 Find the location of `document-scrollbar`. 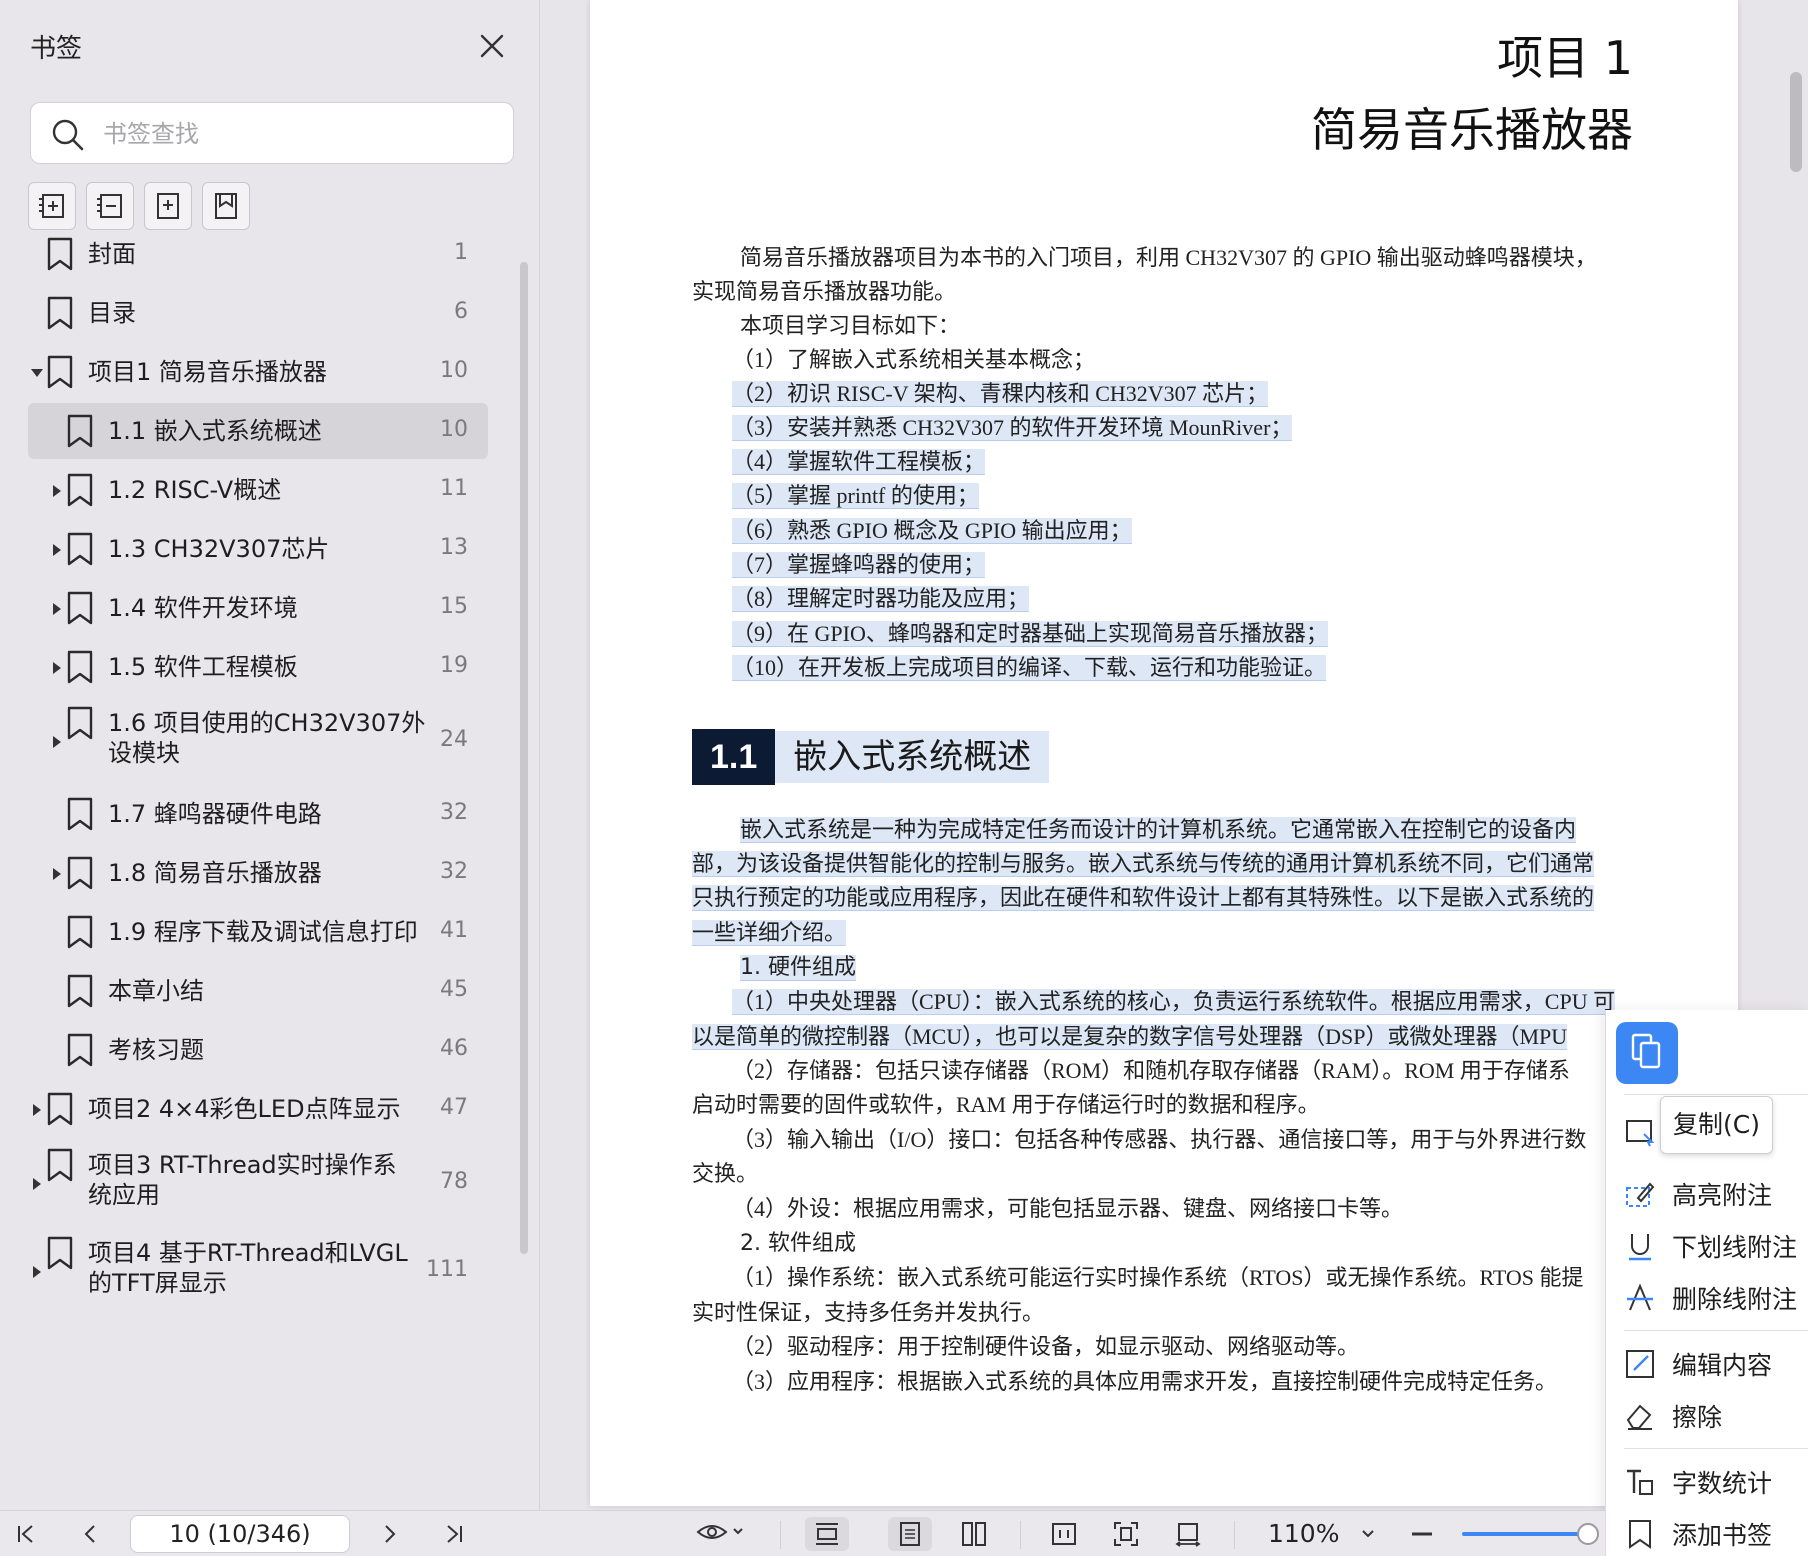

document-scrollbar is located at coordinates (1796, 122).